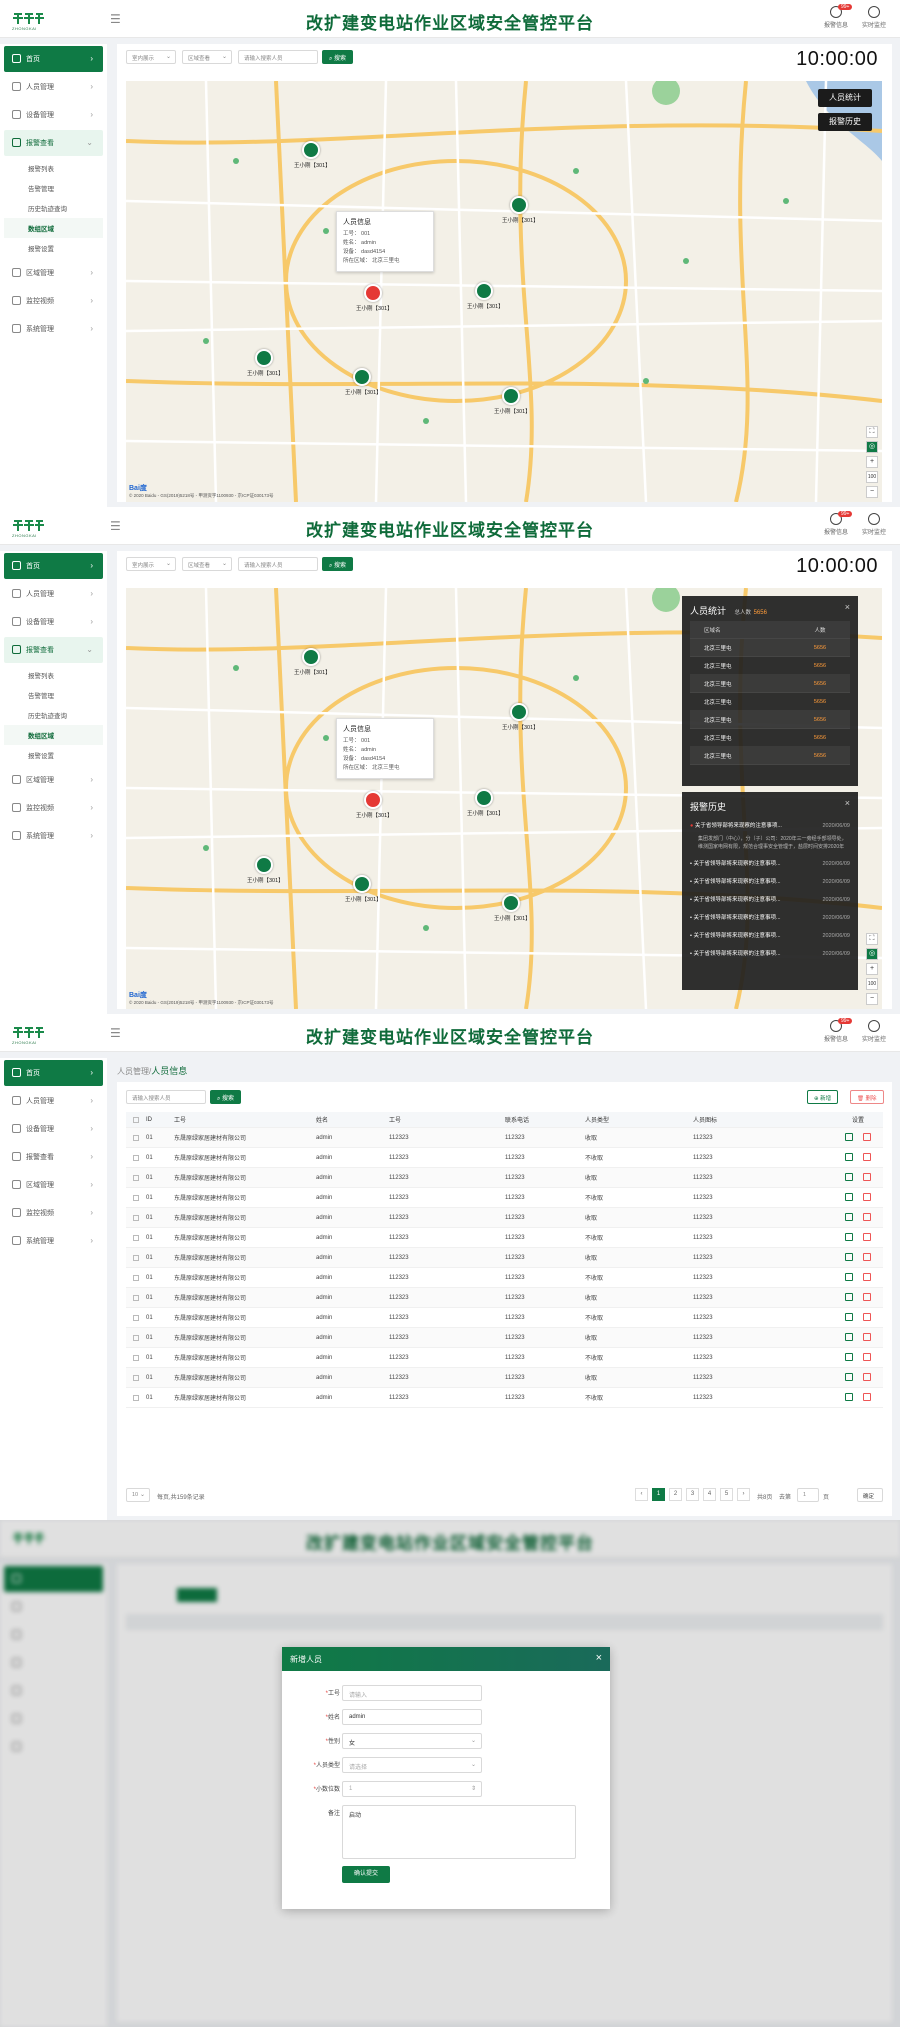  What do you see at coordinates (366, 1874) in the screenshot?
I see `submit-button: 确认提交` at bounding box center [366, 1874].